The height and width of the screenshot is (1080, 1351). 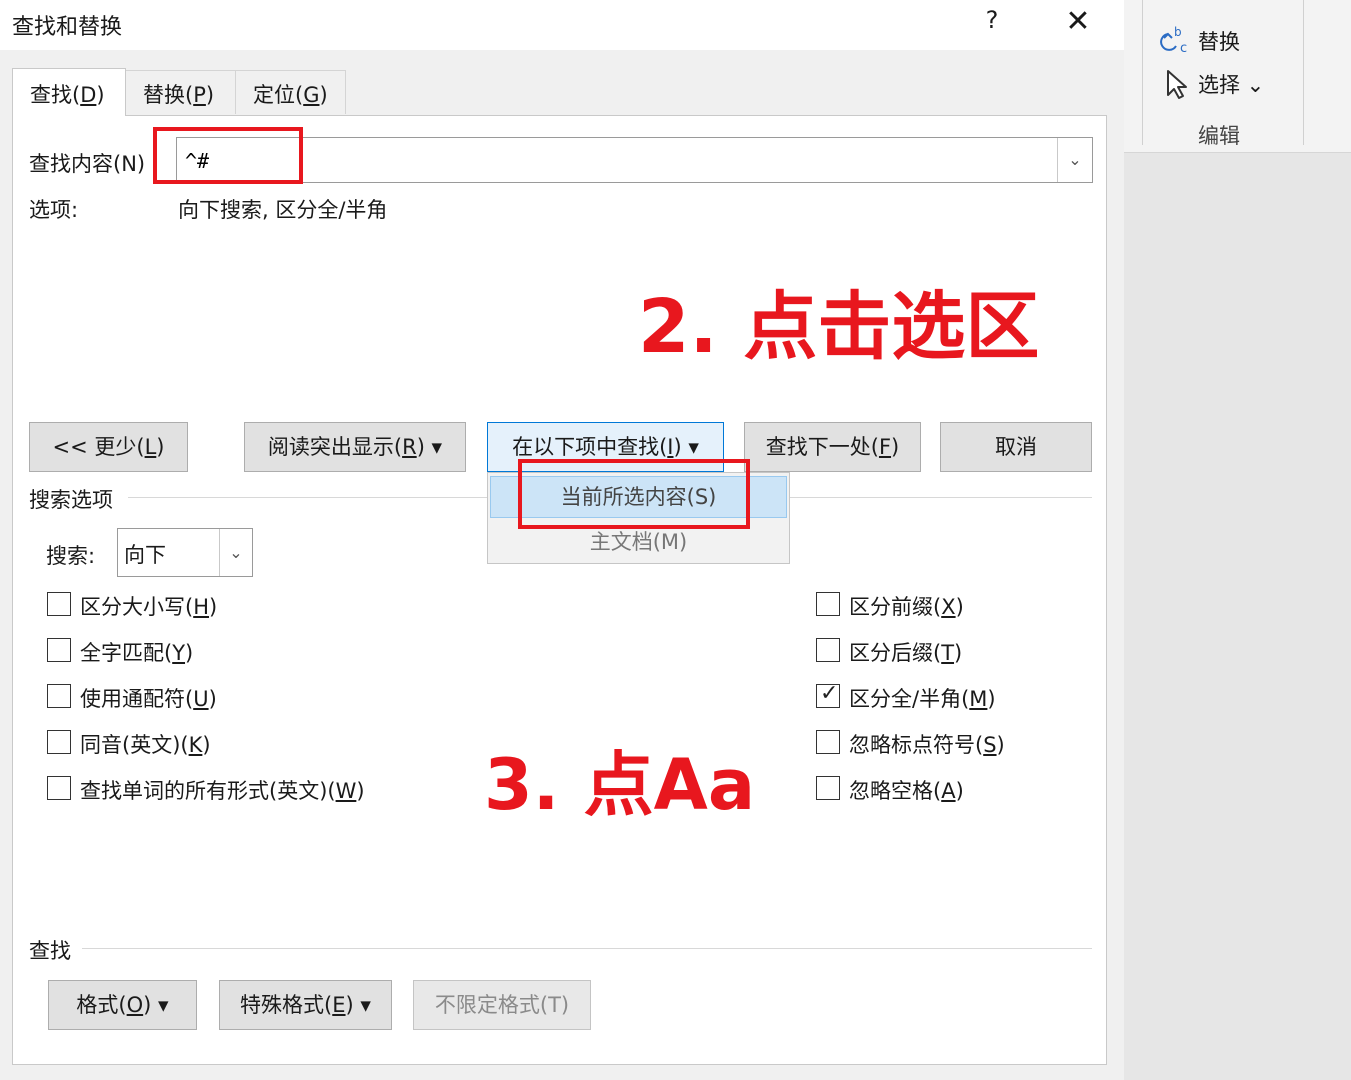 What do you see at coordinates (1183, 48) in the screenshot?
I see `svg-text: c` at bounding box center [1183, 48].